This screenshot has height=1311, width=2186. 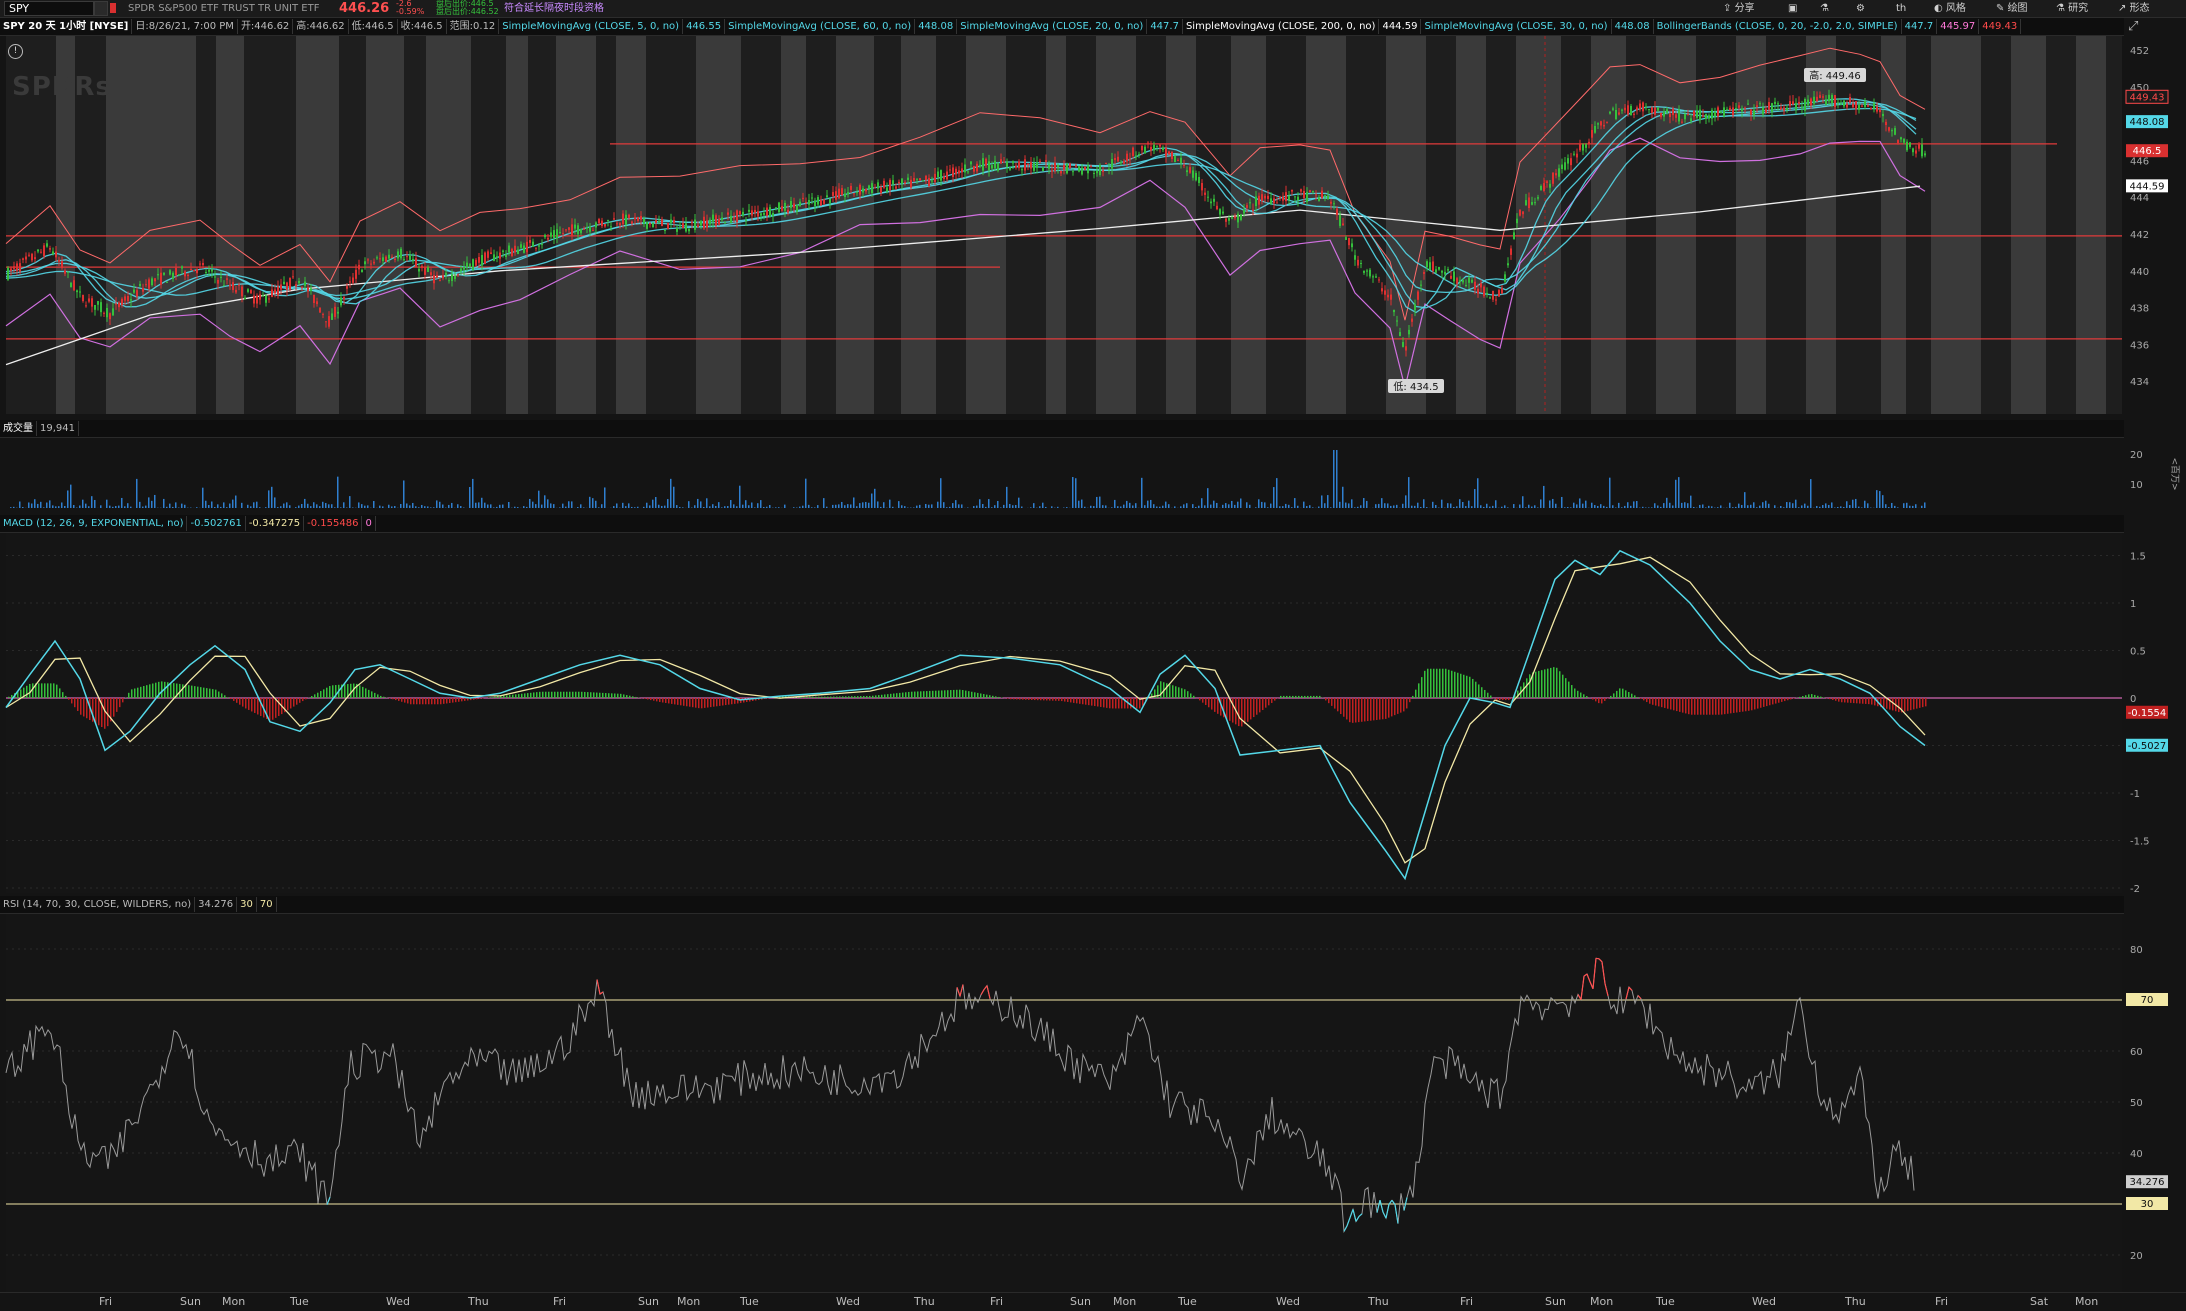 I want to click on sma20-label: SimpleMovingAvg (CLOSE, 20, 0, no), so click(x=1052, y=26).